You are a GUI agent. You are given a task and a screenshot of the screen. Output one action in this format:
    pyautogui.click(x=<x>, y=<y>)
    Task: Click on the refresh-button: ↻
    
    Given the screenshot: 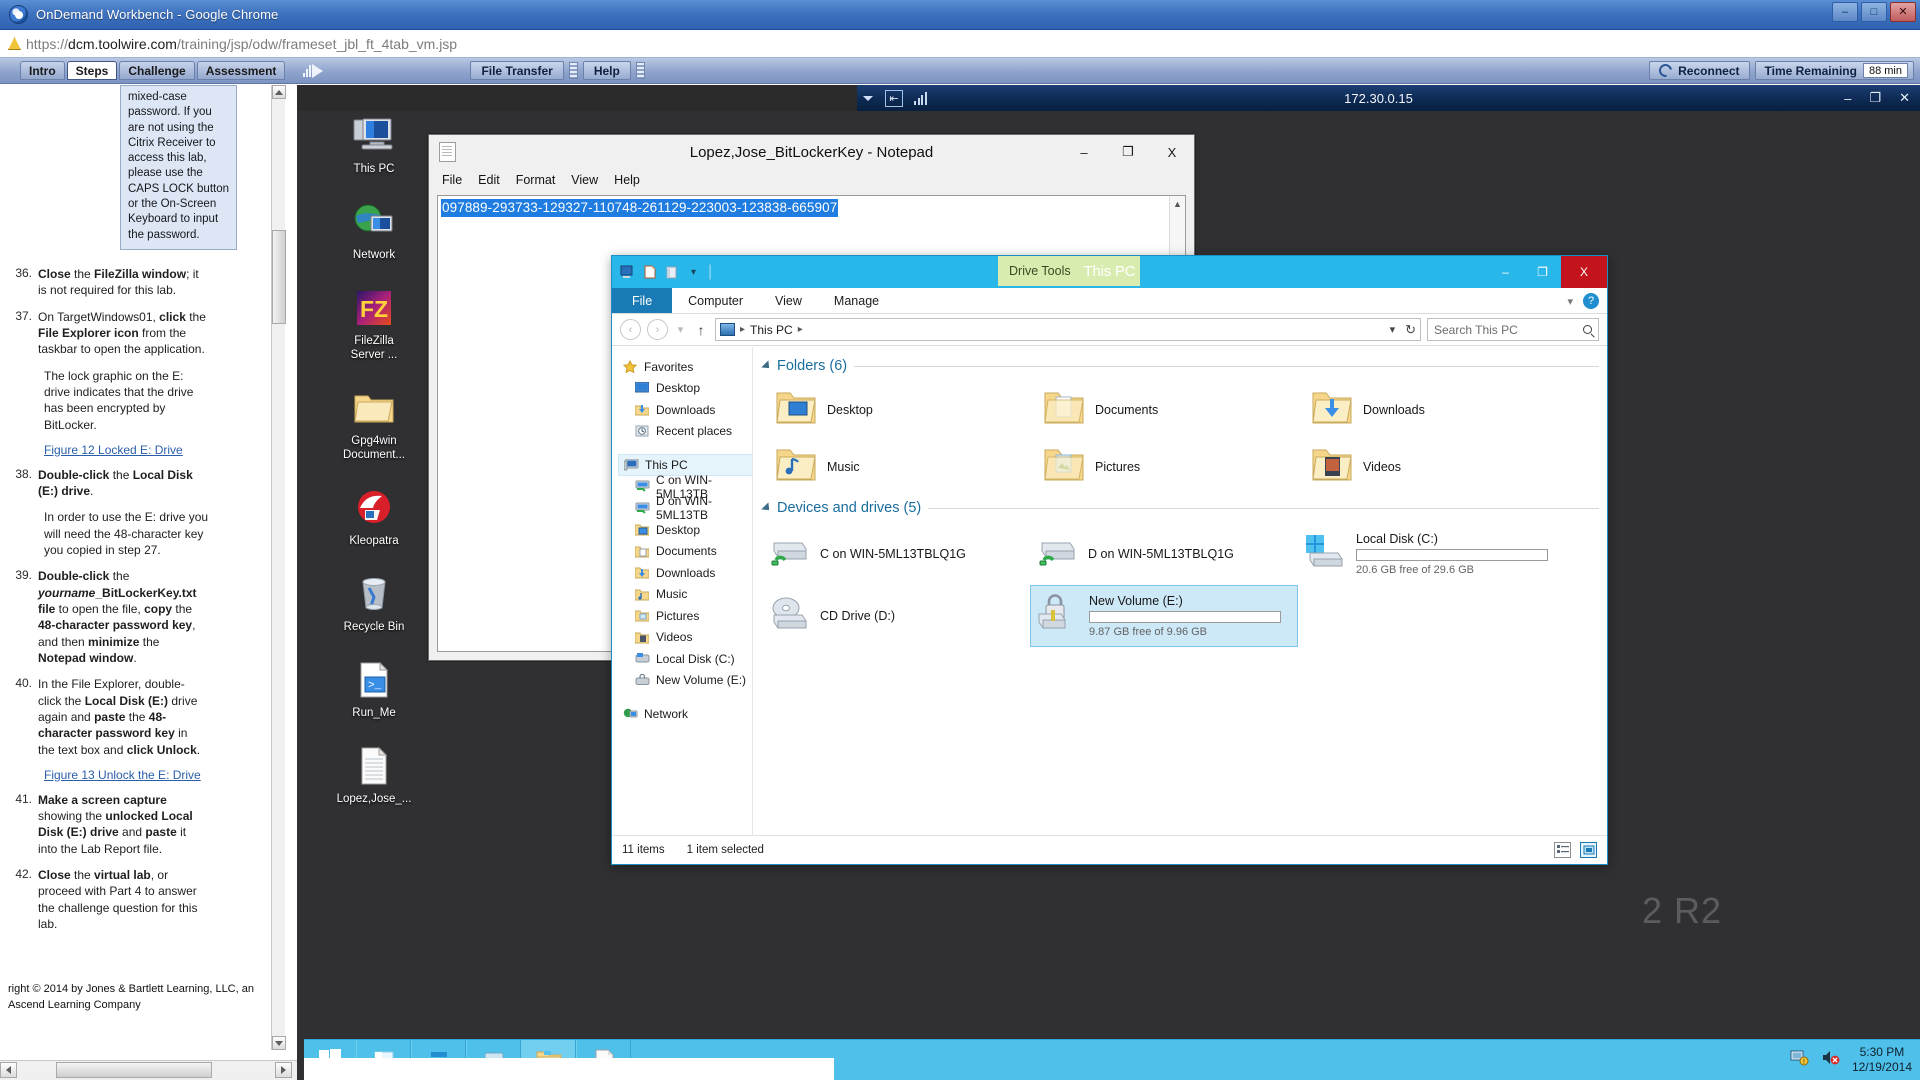 What is the action you would take?
    pyautogui.click(x=1410, y=330)
    